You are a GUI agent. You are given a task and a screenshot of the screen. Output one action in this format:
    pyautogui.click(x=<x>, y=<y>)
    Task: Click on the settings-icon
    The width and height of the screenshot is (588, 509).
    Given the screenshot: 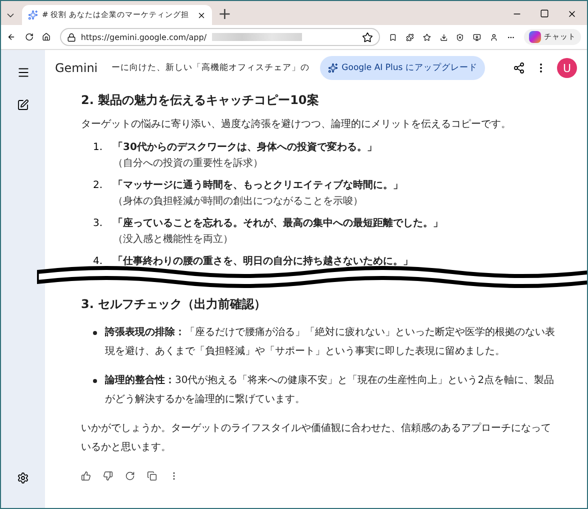 What is the action you would take?
    pyautogui.click(x=23, y=478)
    